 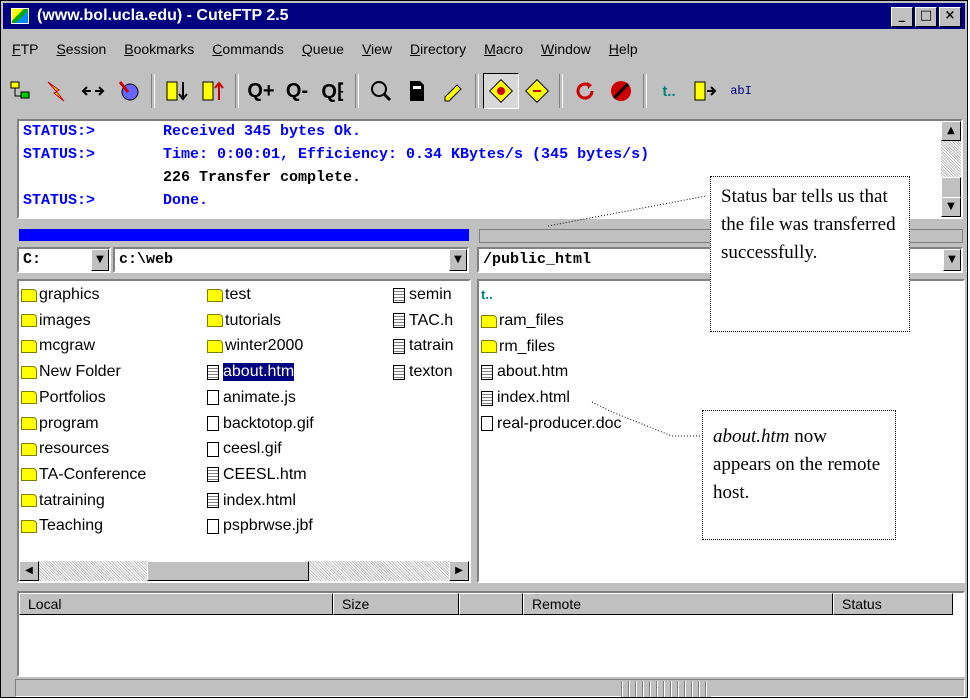 I want to click on splitter-grip, so click(x=666, y=689).